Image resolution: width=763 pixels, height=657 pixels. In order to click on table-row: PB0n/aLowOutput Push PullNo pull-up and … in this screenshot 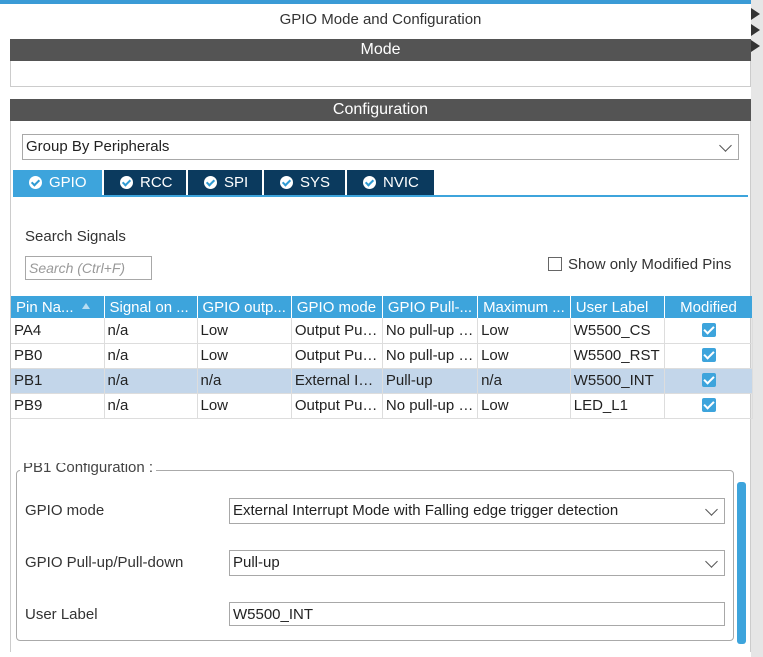, I will do `click(382, 356)`.